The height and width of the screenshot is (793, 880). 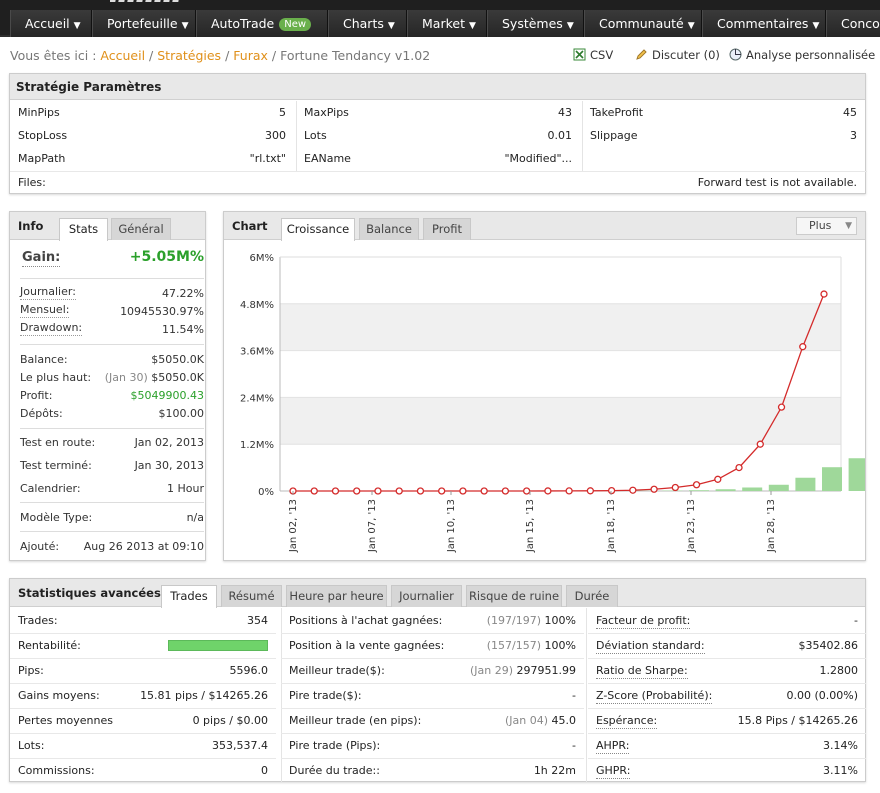 What do you see at coordinates (56, 465) in the screenshot?
I see `stat-key: Test terminé:` at bounding box center [56, 465].